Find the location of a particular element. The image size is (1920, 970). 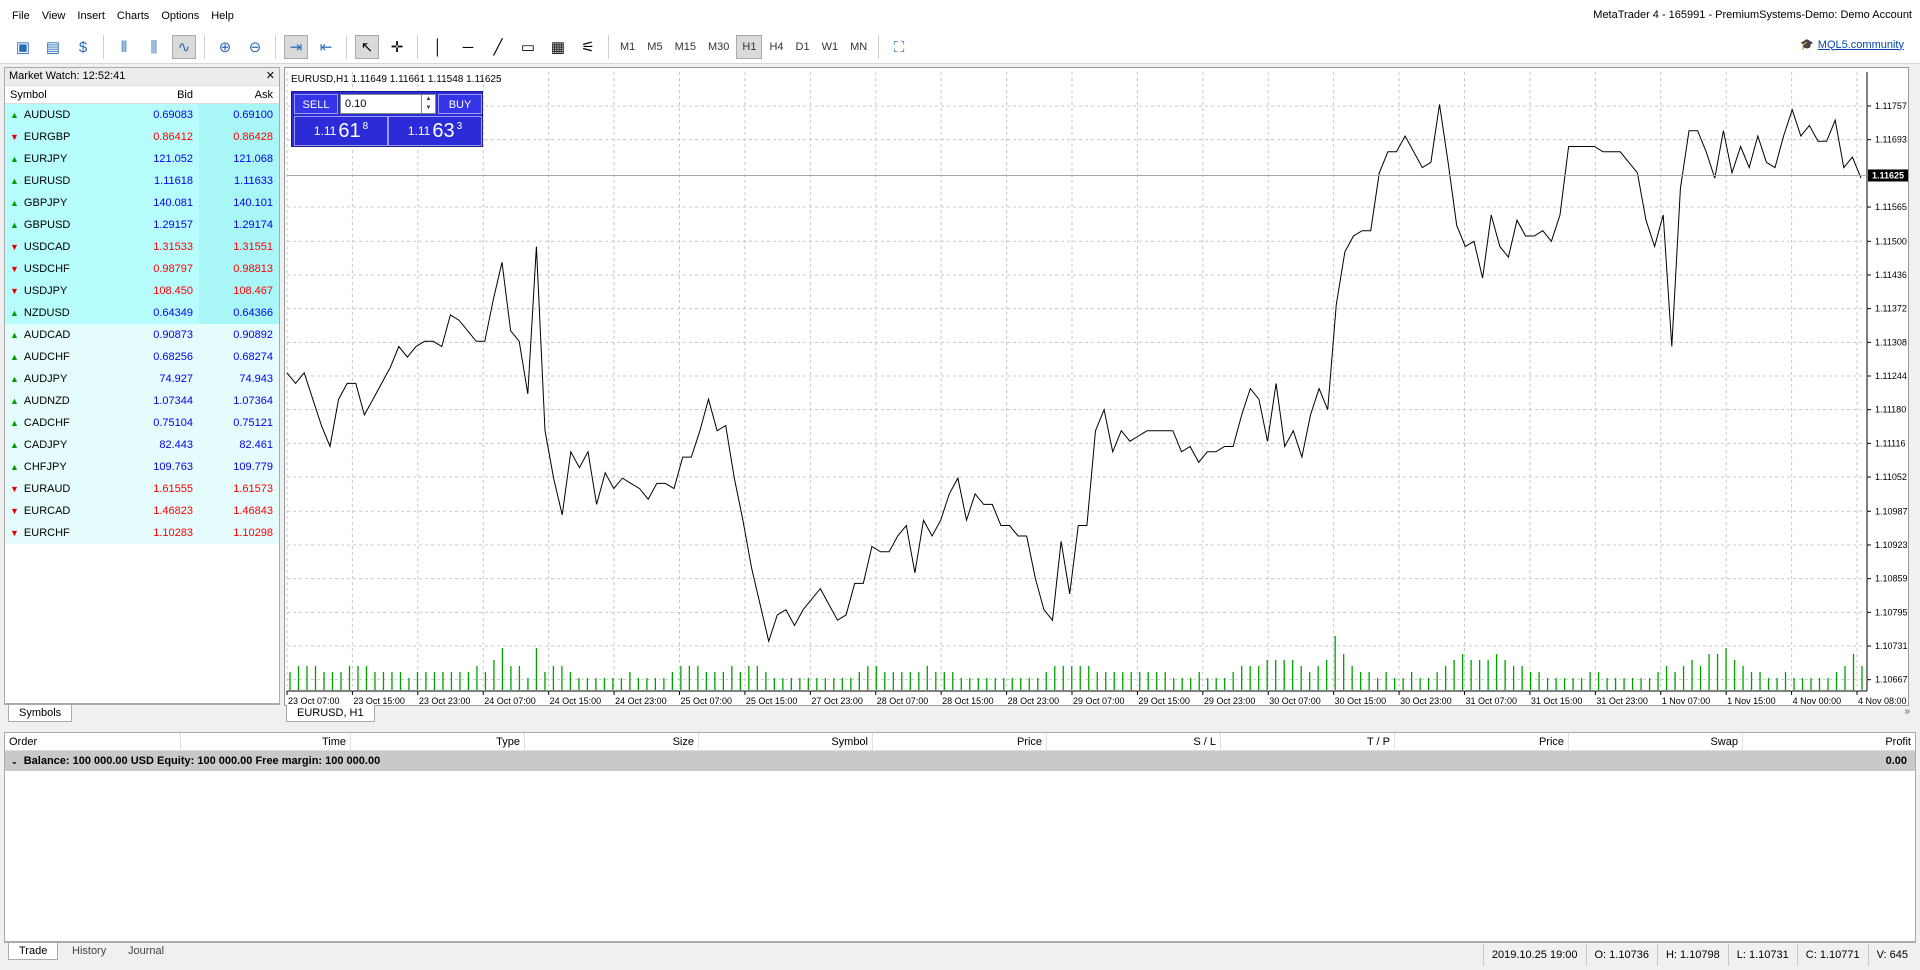

status-high: H: 1.10798 is located at coordinates (1692, 955).